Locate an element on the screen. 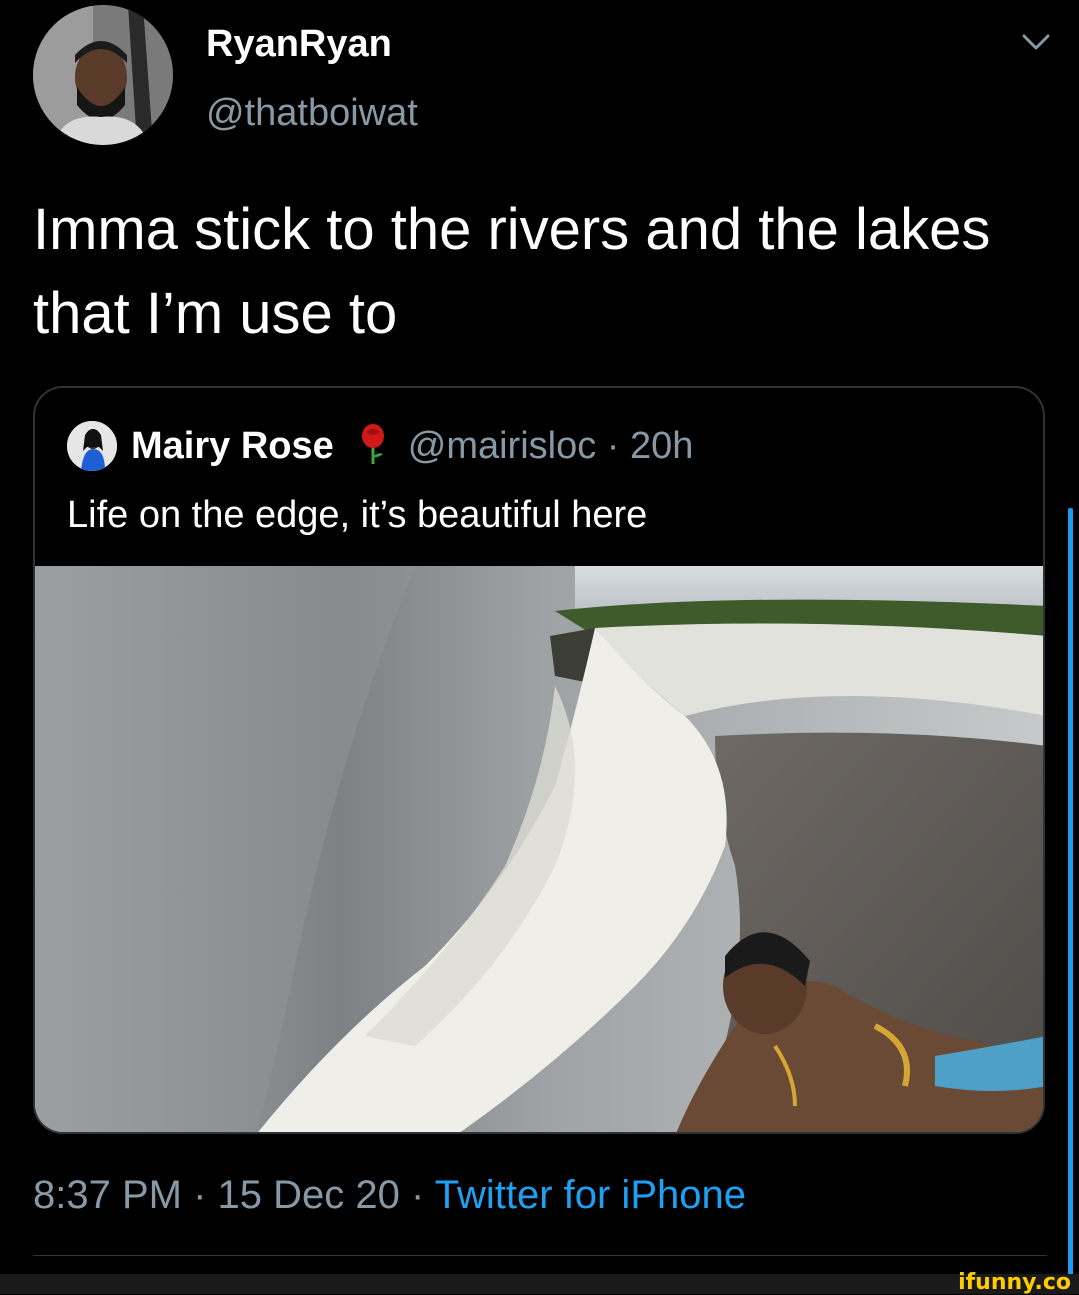 This screenshot has height=1295, width=1079. watermark-bar is located at coordinates (539, 1284).